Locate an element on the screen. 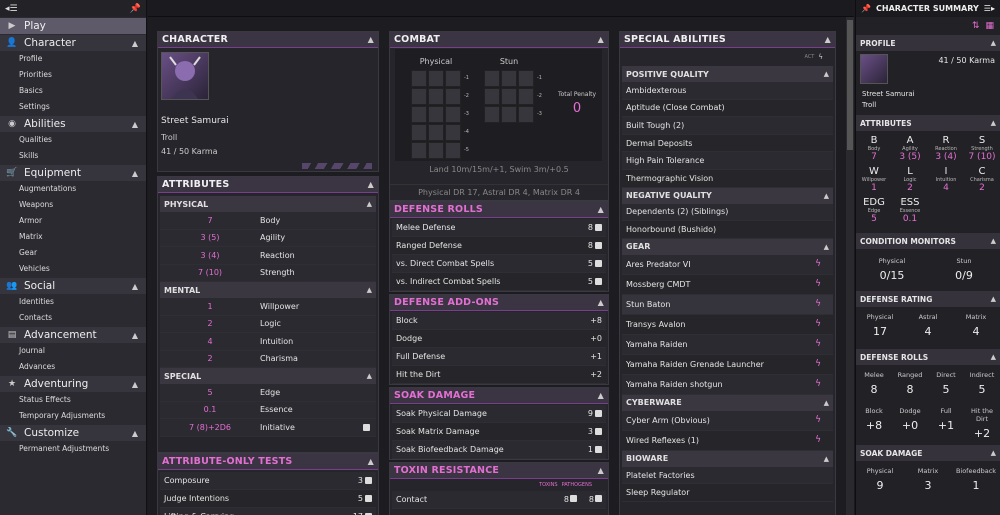  collapse-nav-icon: ◂☰ is located at coordinates (11, 9).